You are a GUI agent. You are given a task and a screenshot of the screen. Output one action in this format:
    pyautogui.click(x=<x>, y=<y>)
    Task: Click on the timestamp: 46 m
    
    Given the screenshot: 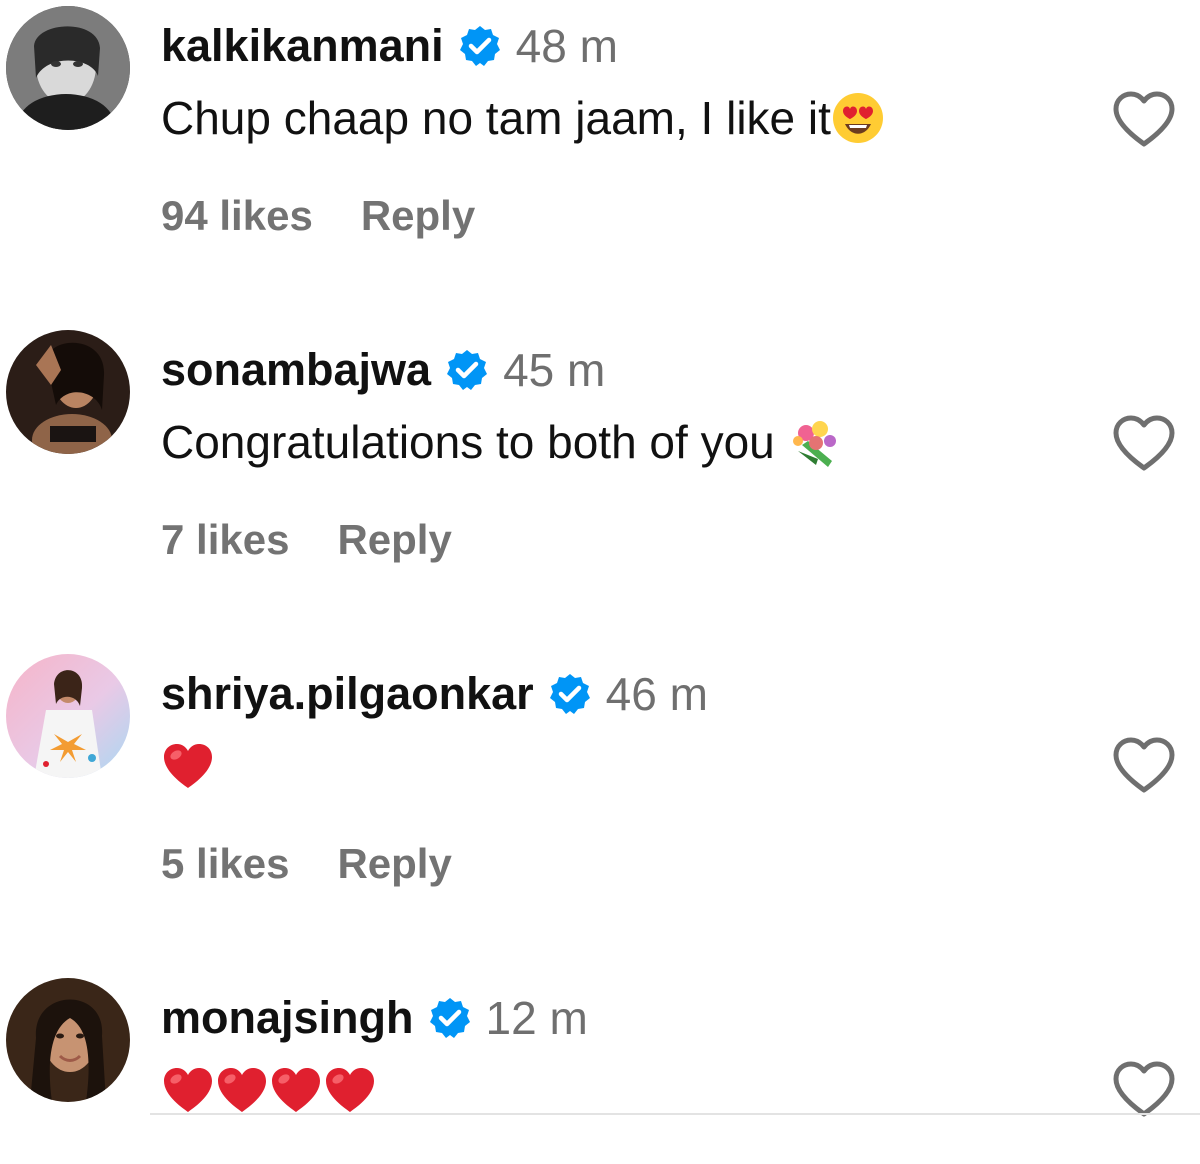 What is the action you would take?
    pyautogui.click(x=656, y=694)
    